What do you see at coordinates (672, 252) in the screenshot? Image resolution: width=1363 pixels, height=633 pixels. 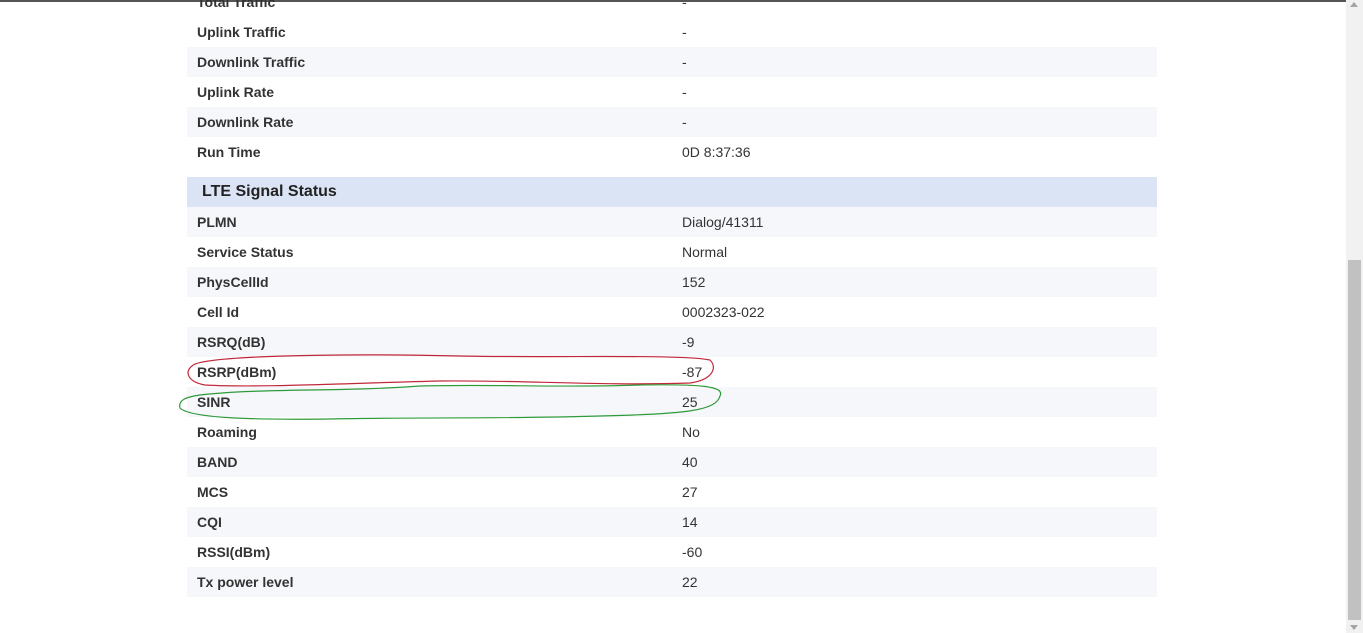 I see `table-row: Service Status Normal` at bounding box center [672, 252].